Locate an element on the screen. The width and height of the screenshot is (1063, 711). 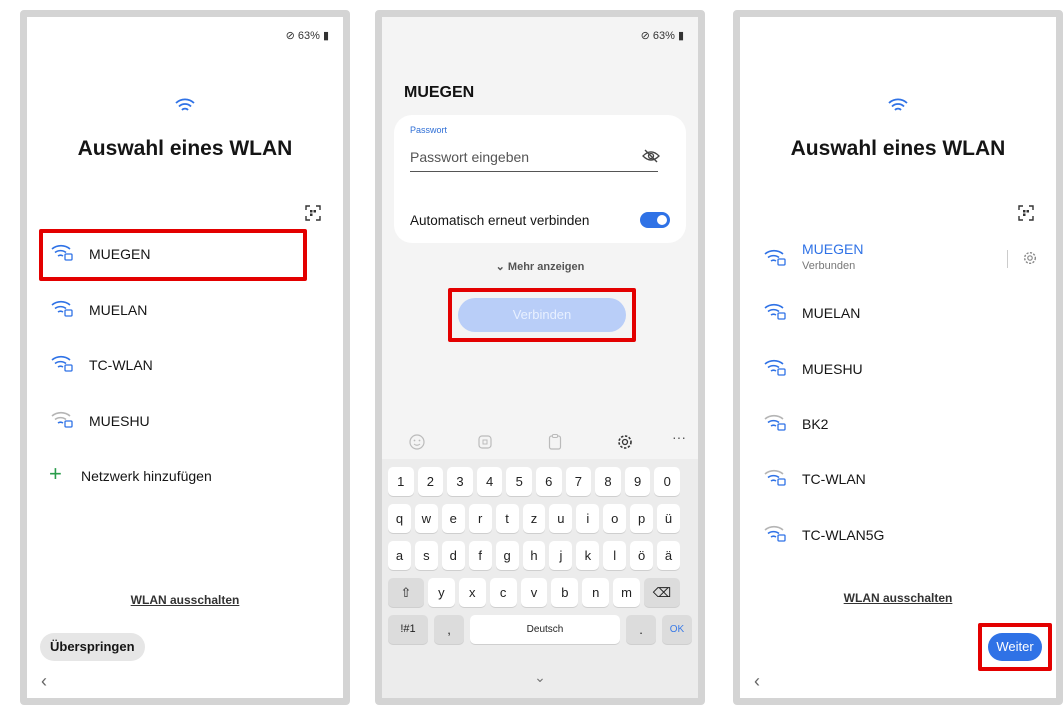
key-backspace: ⌫ is located at coordinates (662, 592).